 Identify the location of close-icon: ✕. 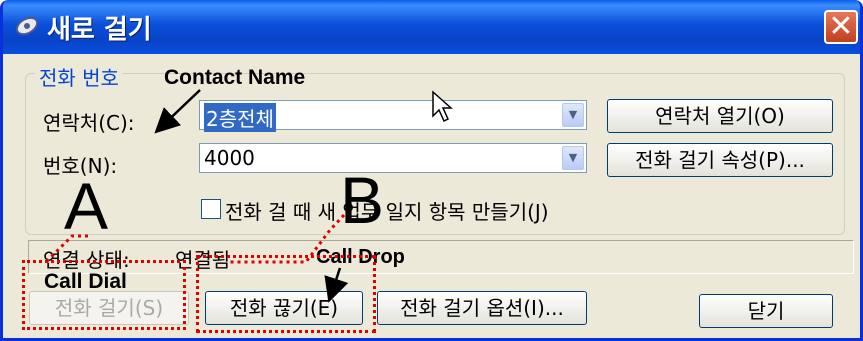
(841, 26).